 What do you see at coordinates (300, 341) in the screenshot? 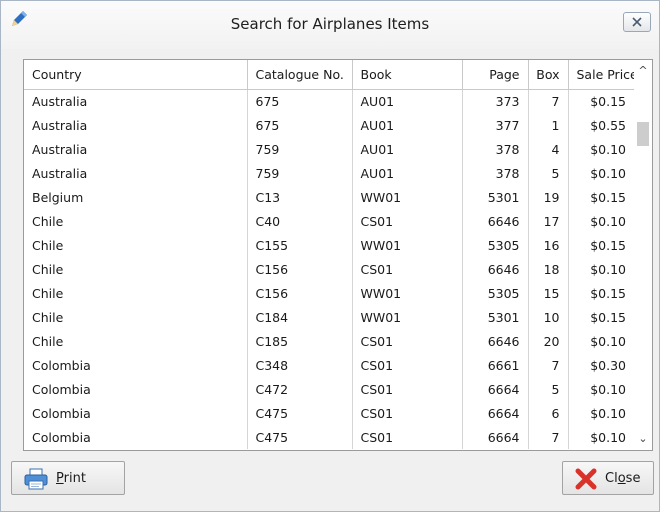
I see `table-cell: C185` at bounding box center [300, 341].